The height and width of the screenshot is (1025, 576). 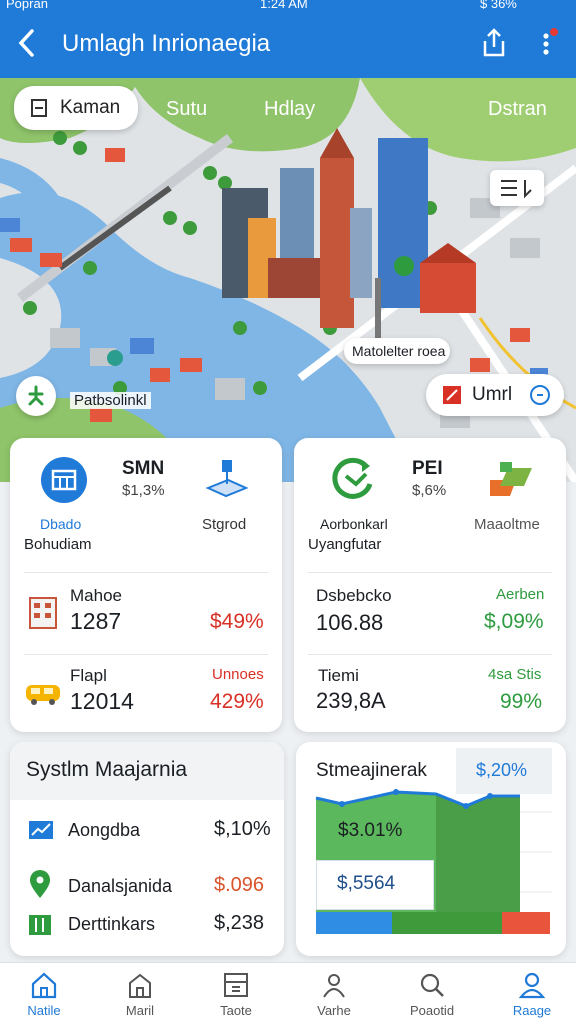 What do you see at coordinates (239, 923) in the screenshot?
I see `row-value: $,238` at bounding box center [239, 923].